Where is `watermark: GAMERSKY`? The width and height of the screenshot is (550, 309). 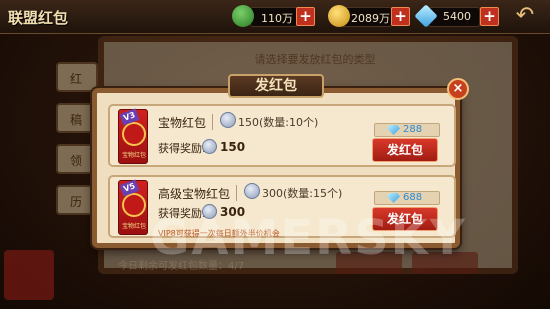 watermark: GAMERSKY is located at coordinates (308, 238).